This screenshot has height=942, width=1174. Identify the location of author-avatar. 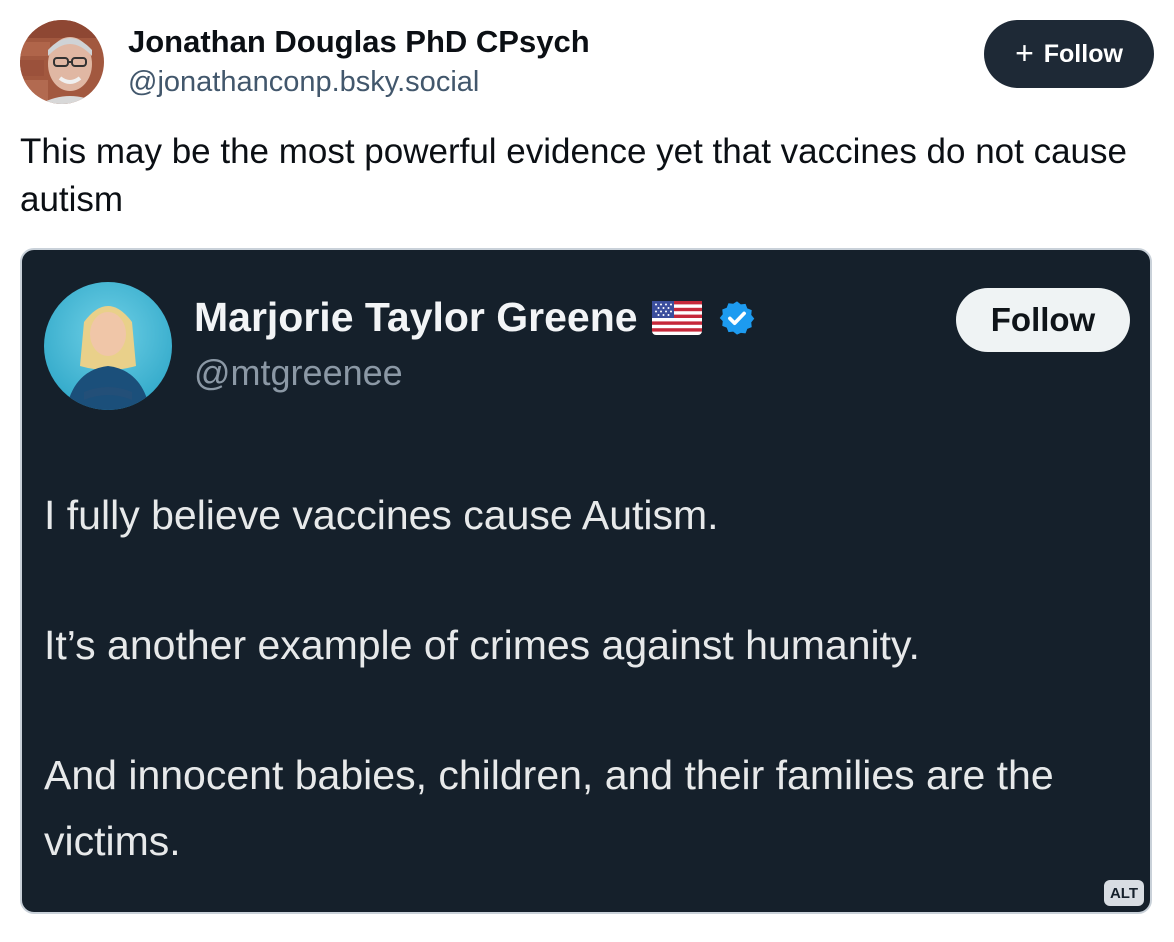
(62, 62).